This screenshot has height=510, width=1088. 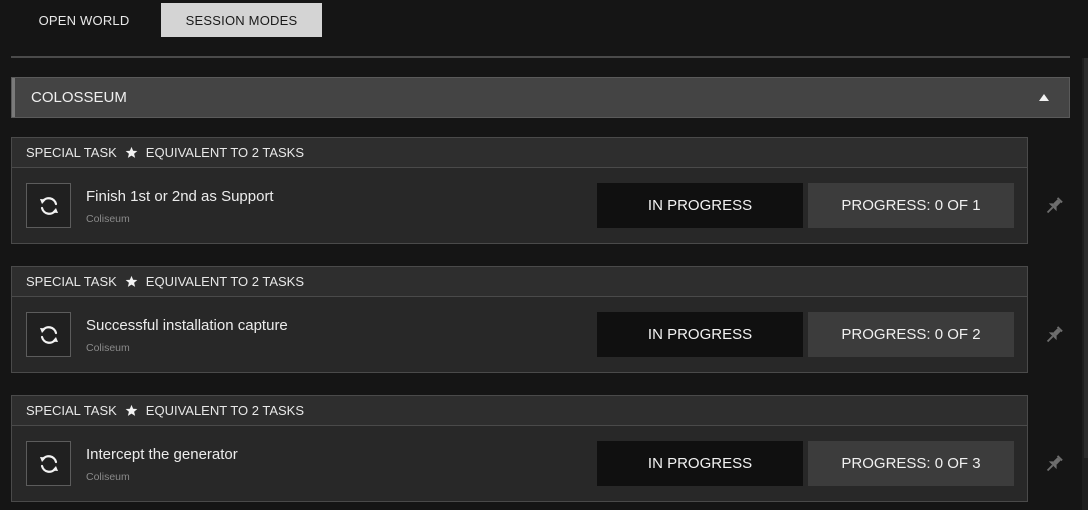 I want to click on tab-session-modes: SESSION MODES, so click(x=241, y=20).